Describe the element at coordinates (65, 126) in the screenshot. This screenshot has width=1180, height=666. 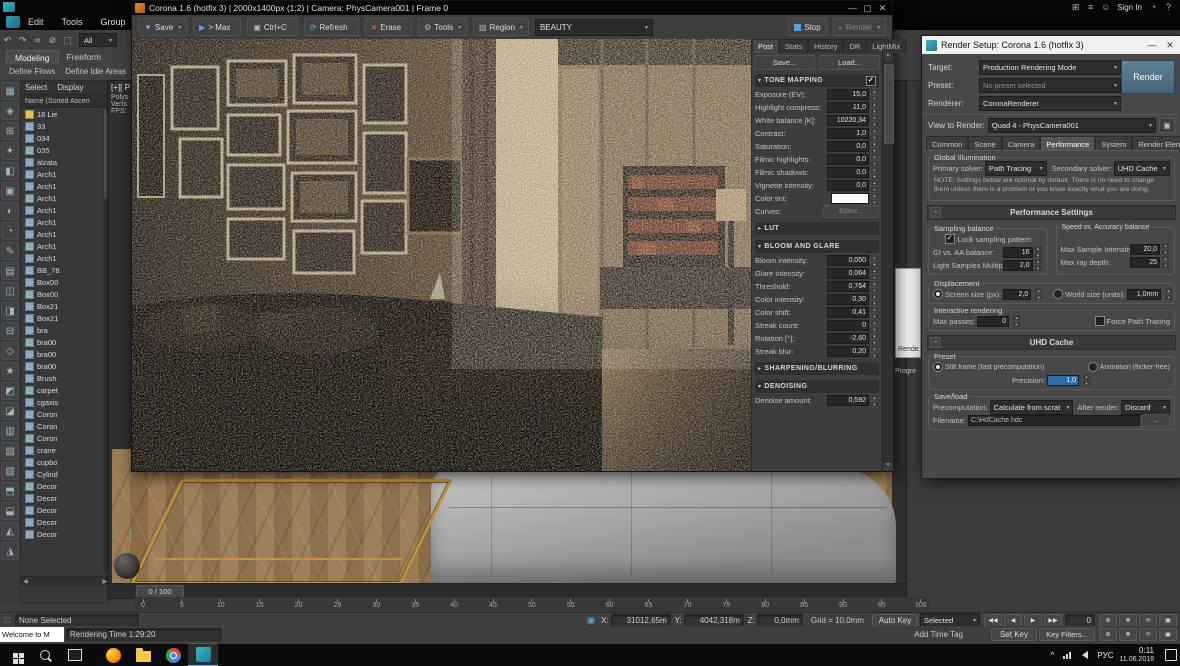
I see `list-item: 33` at that location.